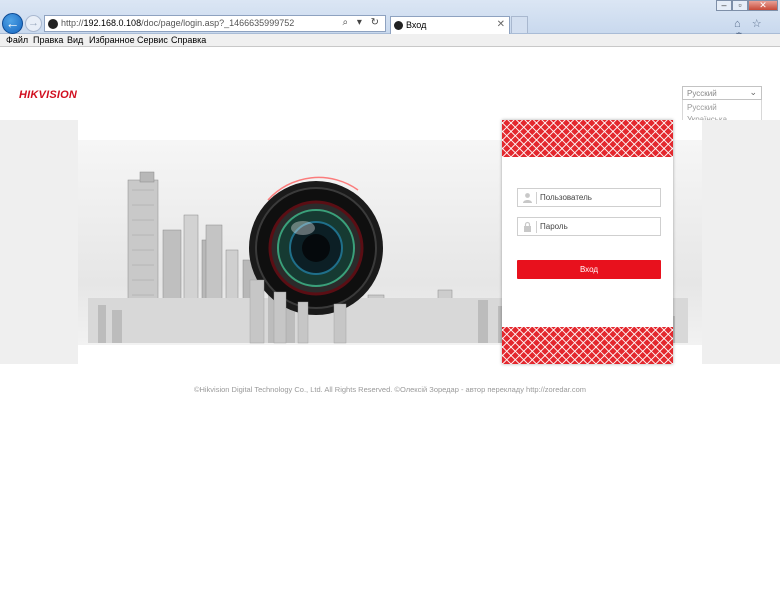 The width and height of the screenshot is (780, 600). What do you see at coordinates (587, 242) in the screenshot?
I see `login-panel: Вход` at bounding box center [587, 242].